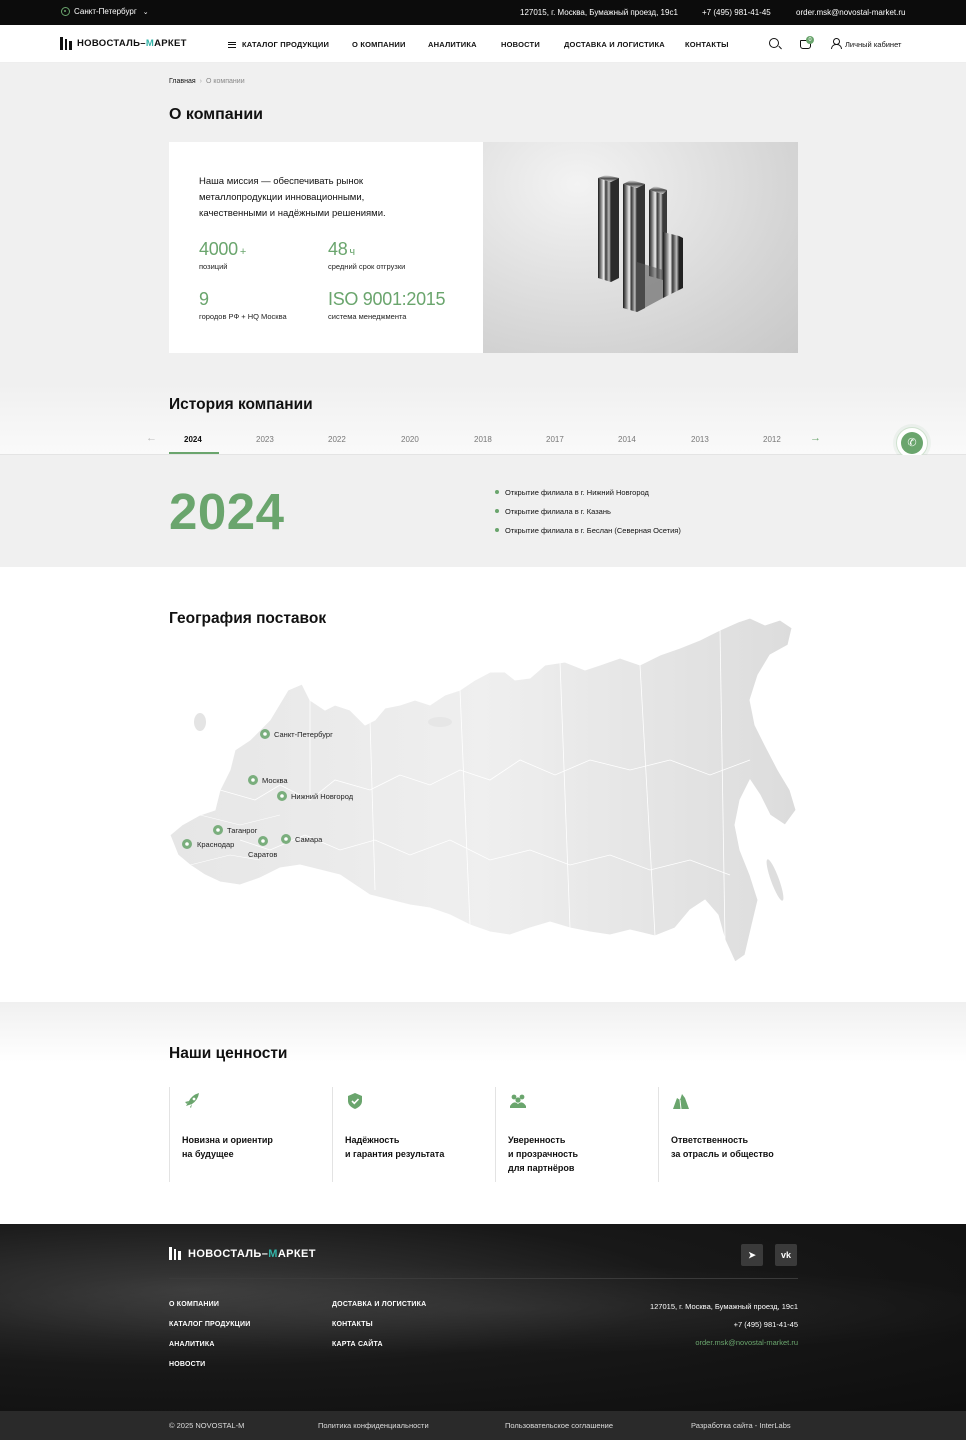 The width and height of the screenshot is (966, 1440). I want to click on year-tab-2014: 2014, so click(627, 439).